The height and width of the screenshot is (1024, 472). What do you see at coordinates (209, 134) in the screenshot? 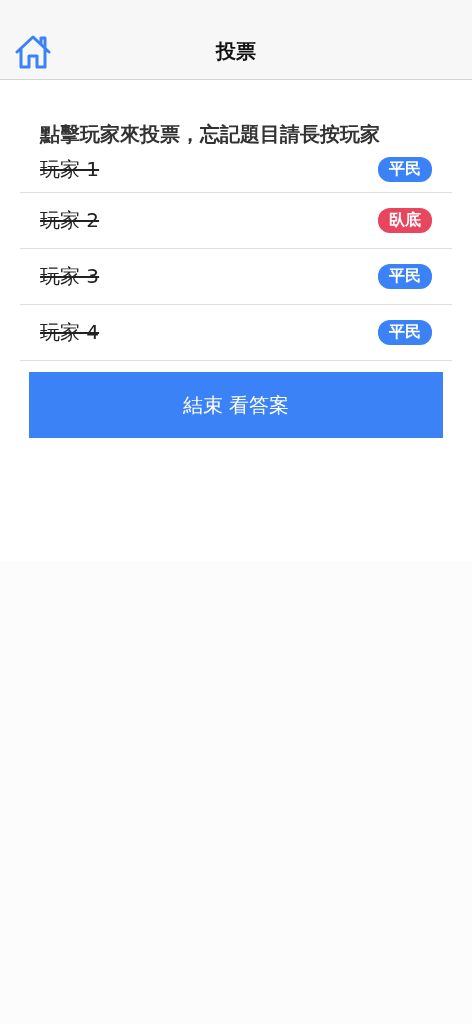
I see `instruction-text: 點擊玩家來投票，忘記題目請長按玩家` at bounding box center [209, 134].